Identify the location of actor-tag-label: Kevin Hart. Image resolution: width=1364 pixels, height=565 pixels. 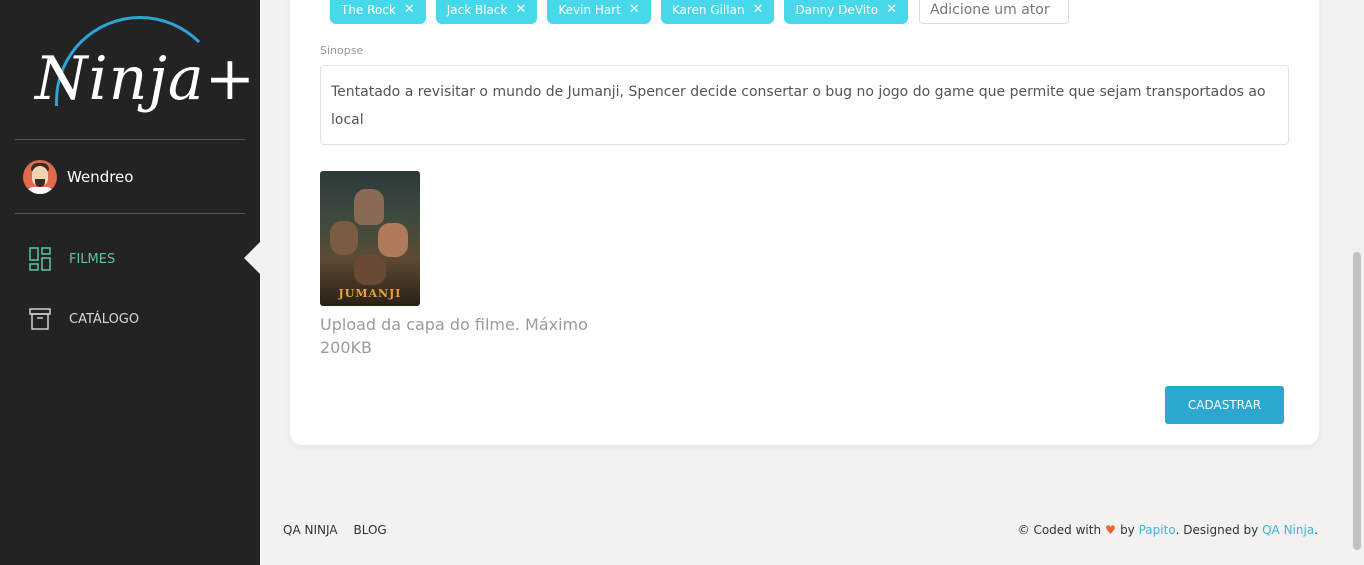
(589, 9).